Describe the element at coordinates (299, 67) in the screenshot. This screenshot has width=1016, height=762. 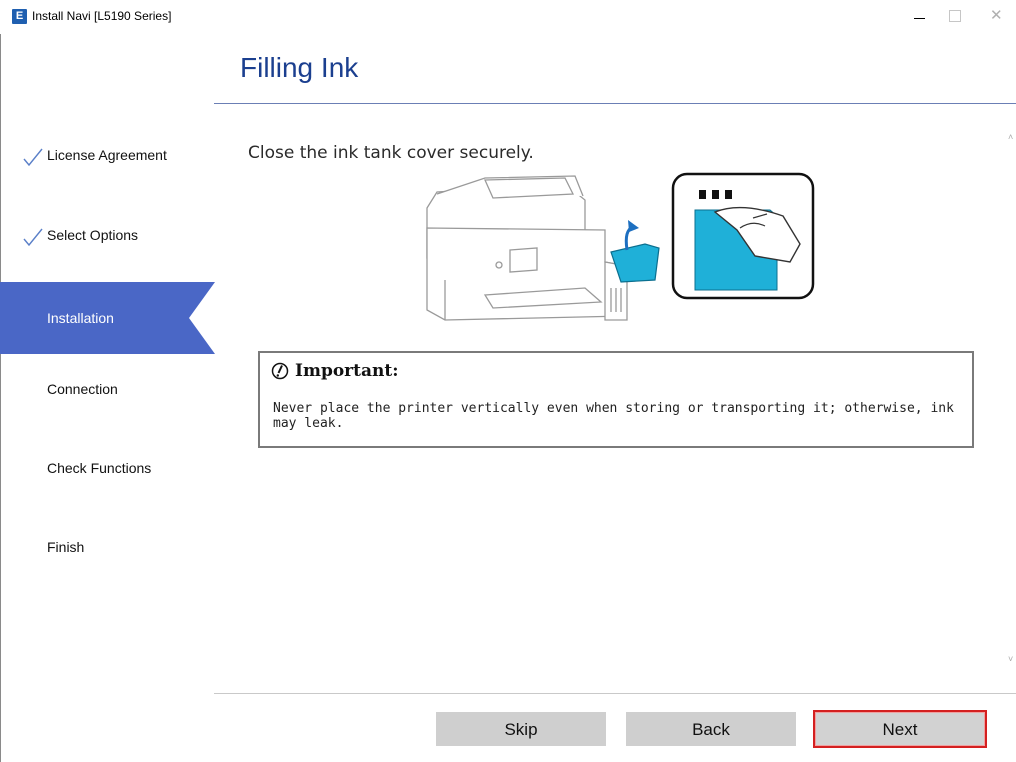
I see `page-title: Filling Ink` at that location.